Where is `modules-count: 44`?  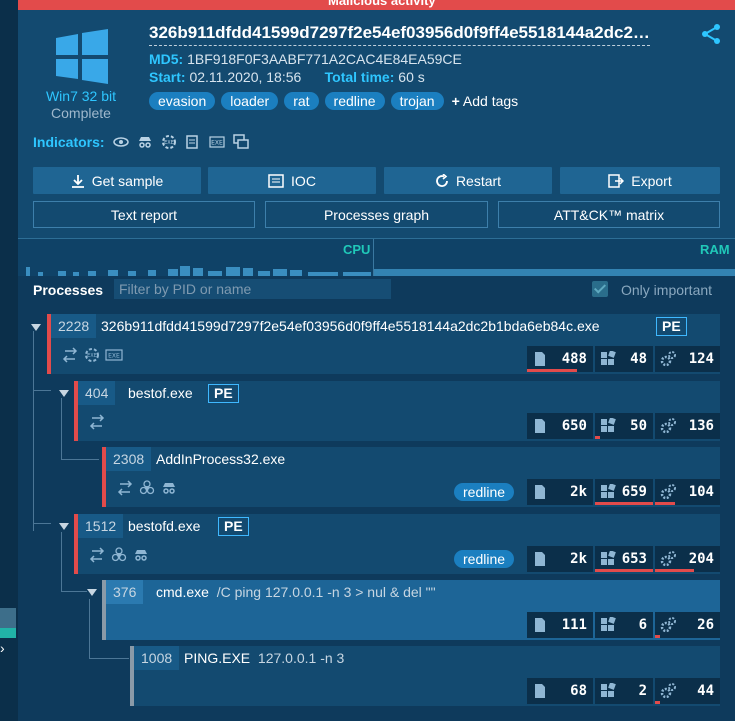 modules-count: 44 is located at coordinates (705, 691).